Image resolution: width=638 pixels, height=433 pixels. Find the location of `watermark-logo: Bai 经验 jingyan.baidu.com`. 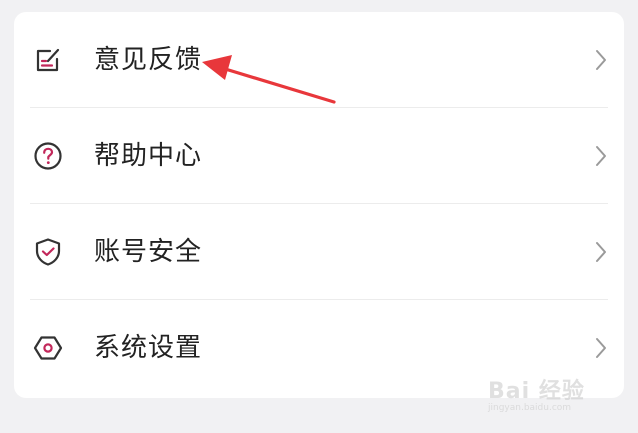

watermark-logo: Bai 经验 jingyan.baidu.com is located at coordinates (548, 394).